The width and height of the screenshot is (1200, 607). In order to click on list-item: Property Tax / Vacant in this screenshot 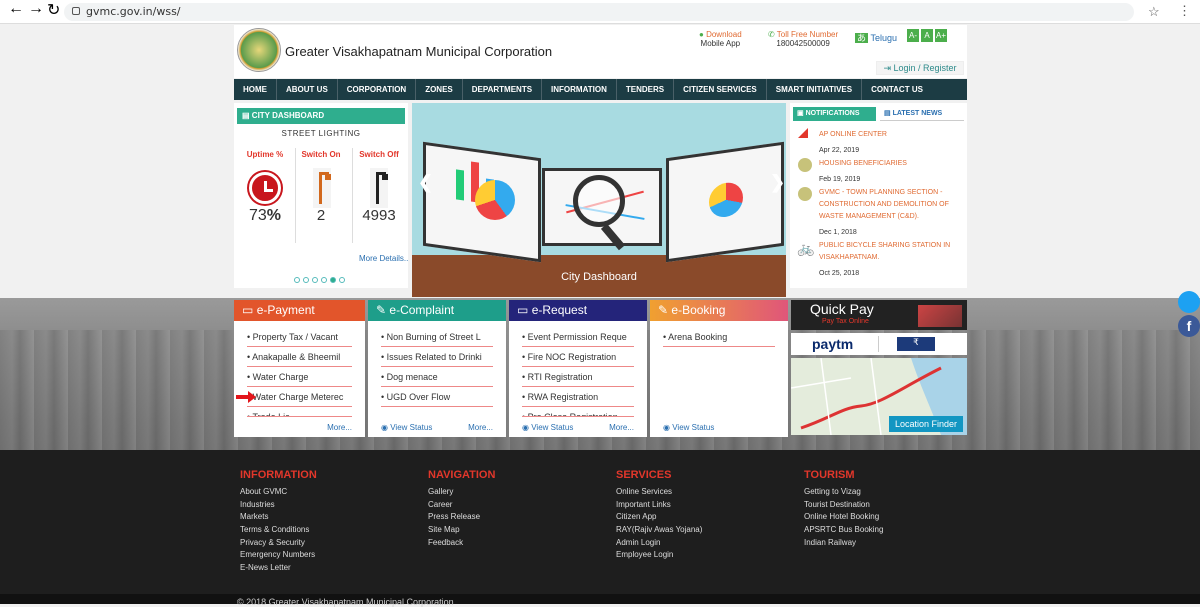, I will do `click(299, 337)`.